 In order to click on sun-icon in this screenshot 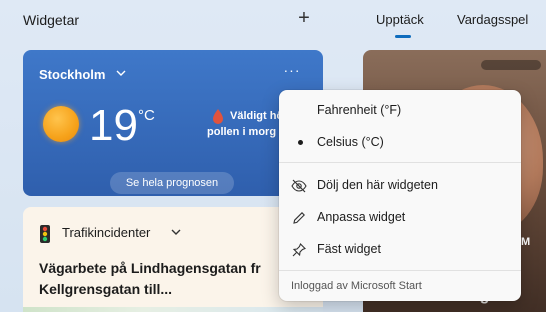, I will do `click(61, 124)`.